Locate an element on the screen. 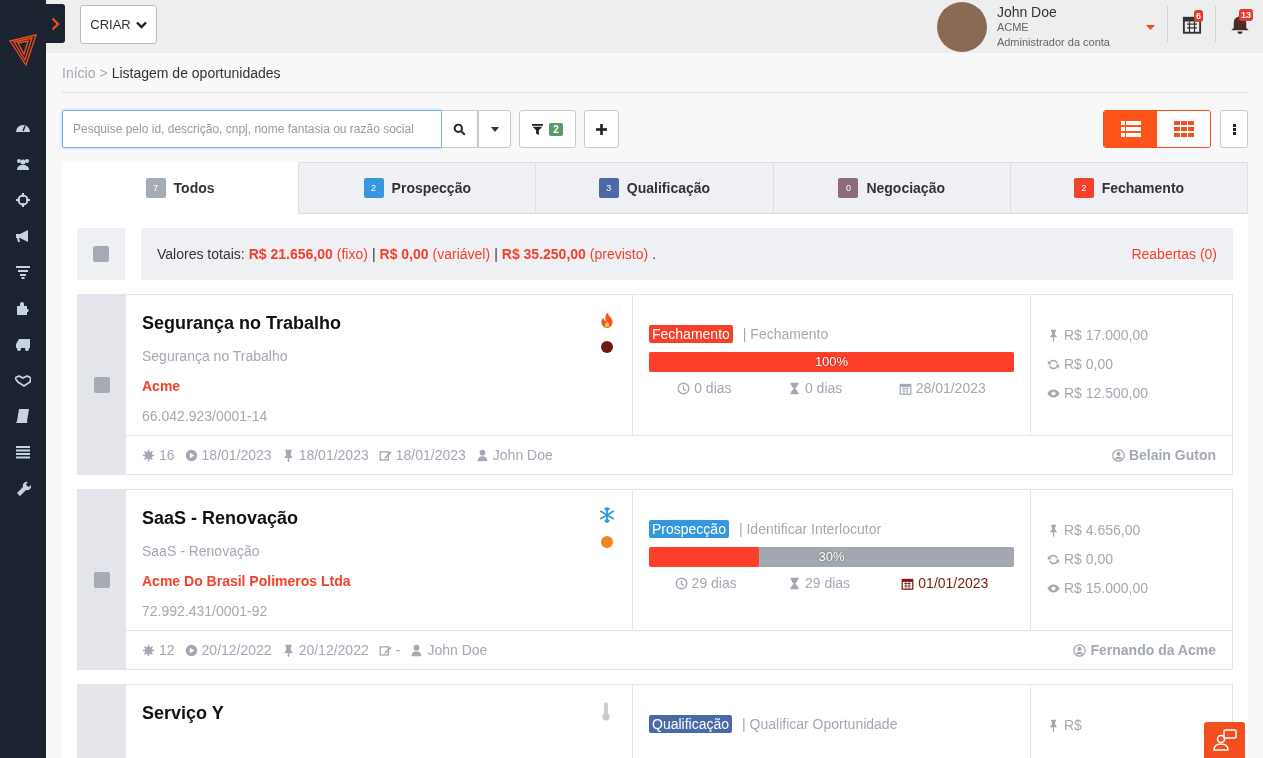  stage-tab: 0 Negociação is located at coordinates (892, 188).